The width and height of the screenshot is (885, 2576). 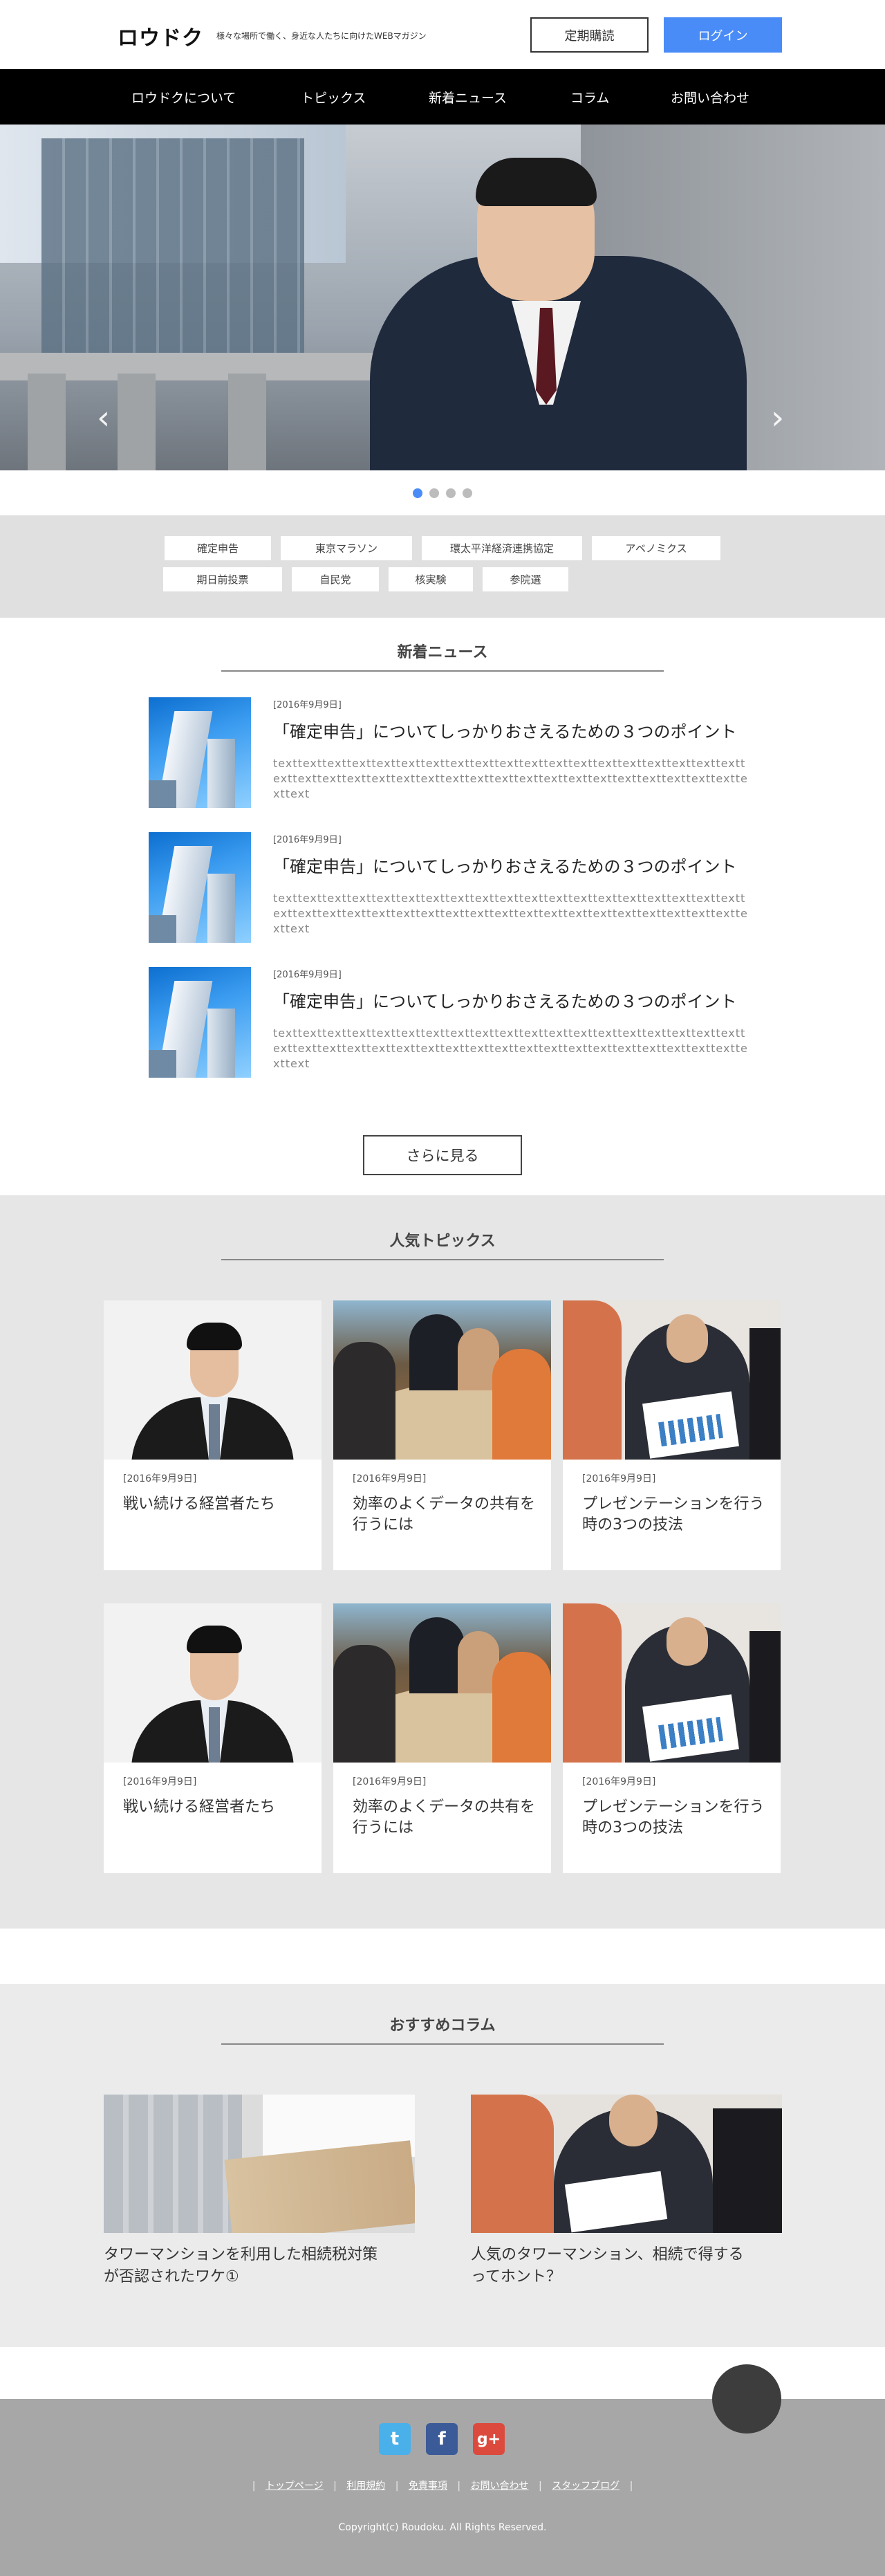 I want to click on twitter-icon: t, so click(x=395, y=2439).